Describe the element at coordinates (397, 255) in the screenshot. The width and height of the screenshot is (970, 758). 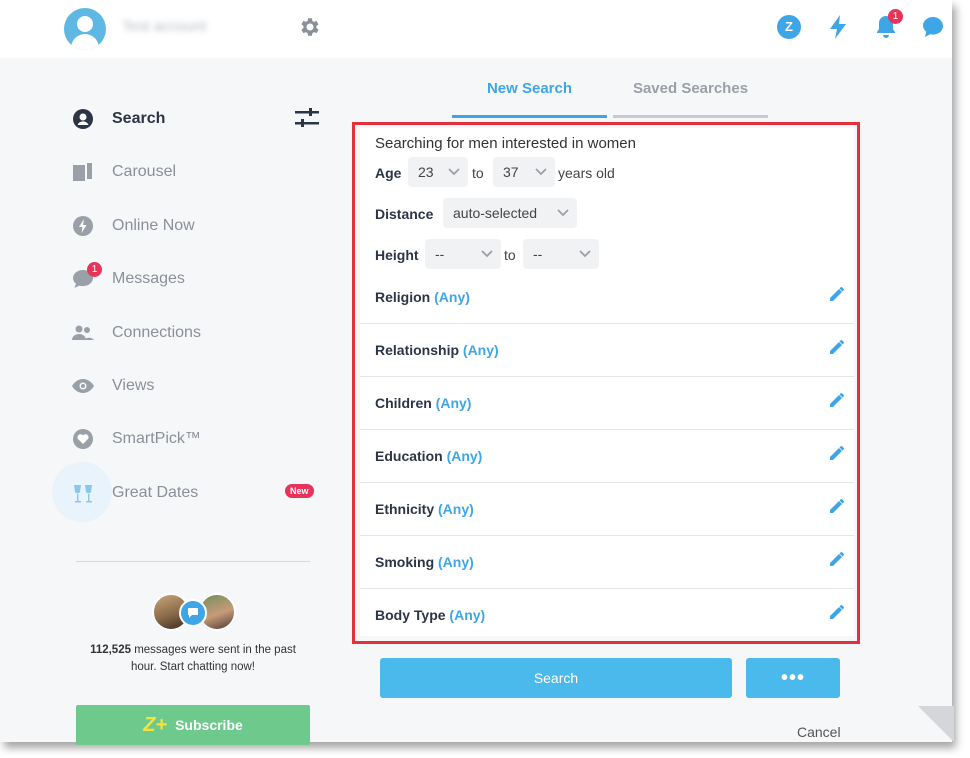
I see `height-label: Height` at that location.